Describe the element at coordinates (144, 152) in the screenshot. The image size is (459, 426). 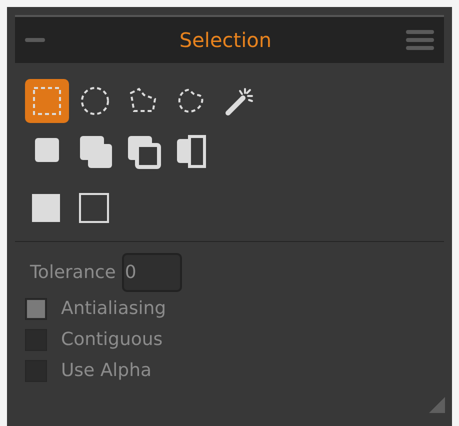
I see `subtract-mode-icon` at that location.